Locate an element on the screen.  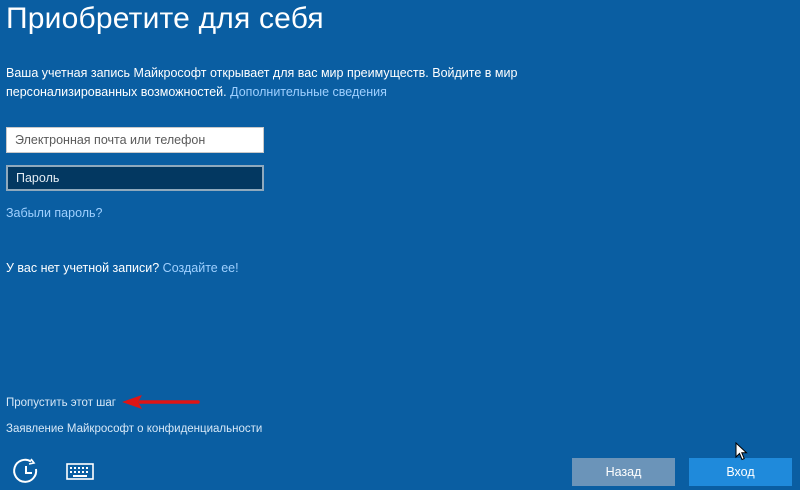
mouse-cursor-icon is located at coordinates (741, 451).